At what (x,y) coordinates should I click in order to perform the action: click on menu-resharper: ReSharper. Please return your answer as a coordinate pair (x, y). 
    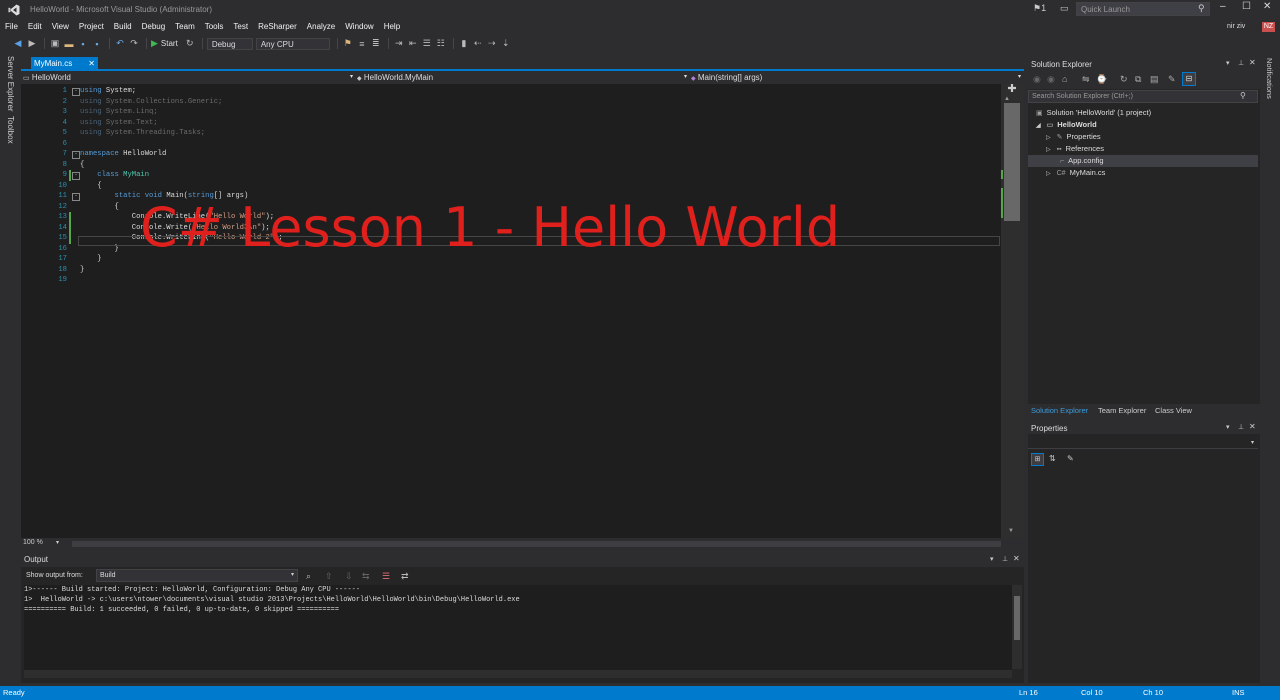
    Looking at the image, I should click on (277, 27).